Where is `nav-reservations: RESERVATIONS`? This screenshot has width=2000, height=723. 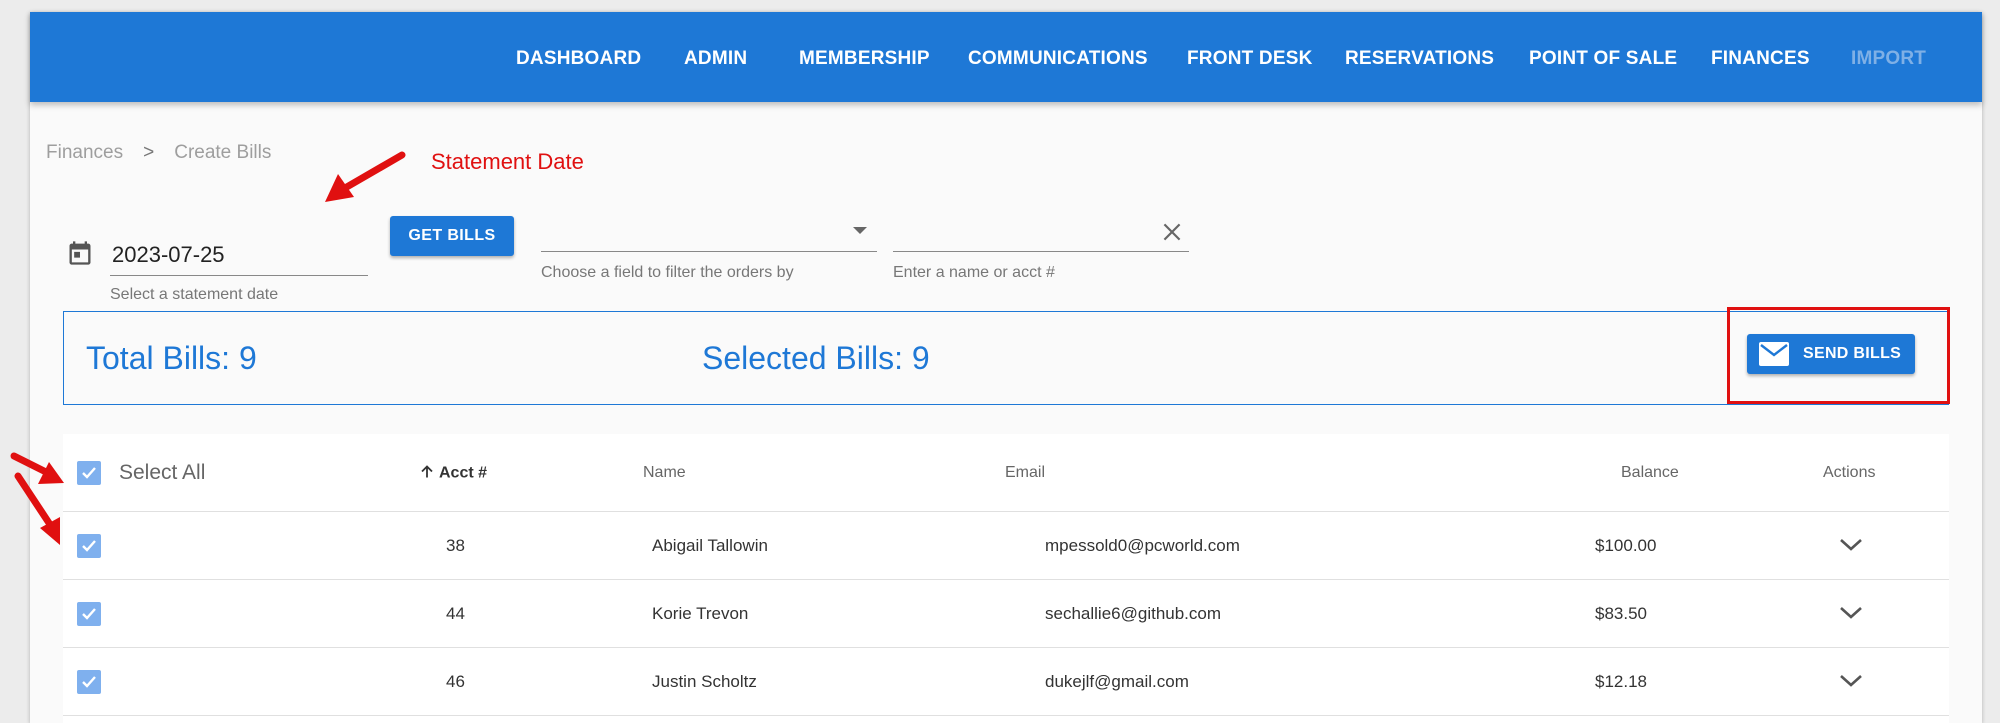 nav-reservations: RESERVATIONS is located at coordinates (1419, 59).